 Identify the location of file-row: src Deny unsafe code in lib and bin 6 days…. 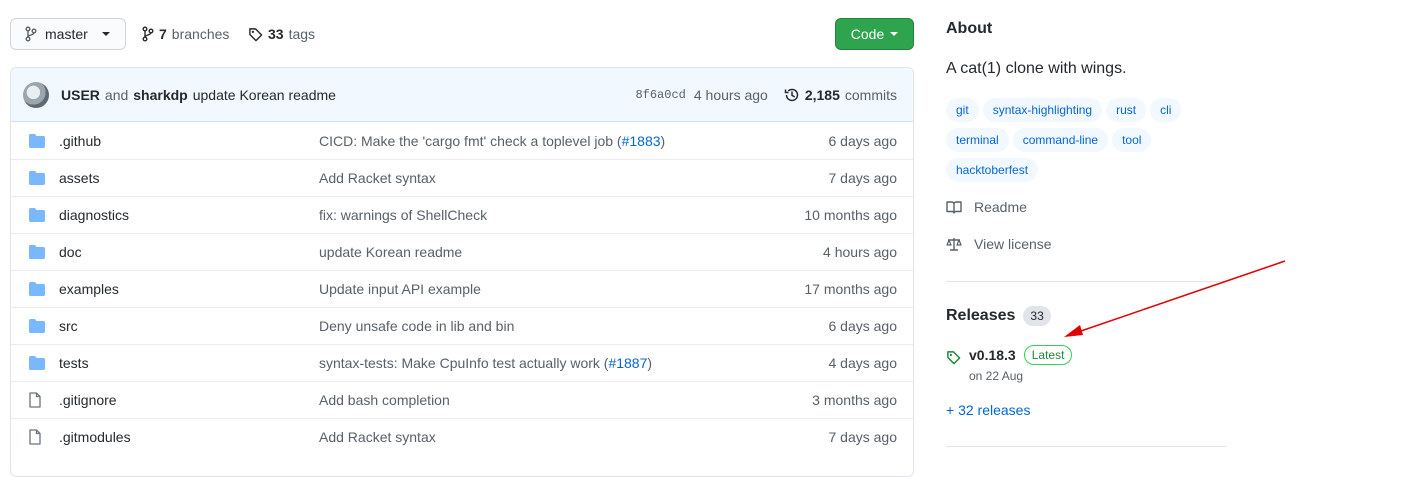
(462, 325).